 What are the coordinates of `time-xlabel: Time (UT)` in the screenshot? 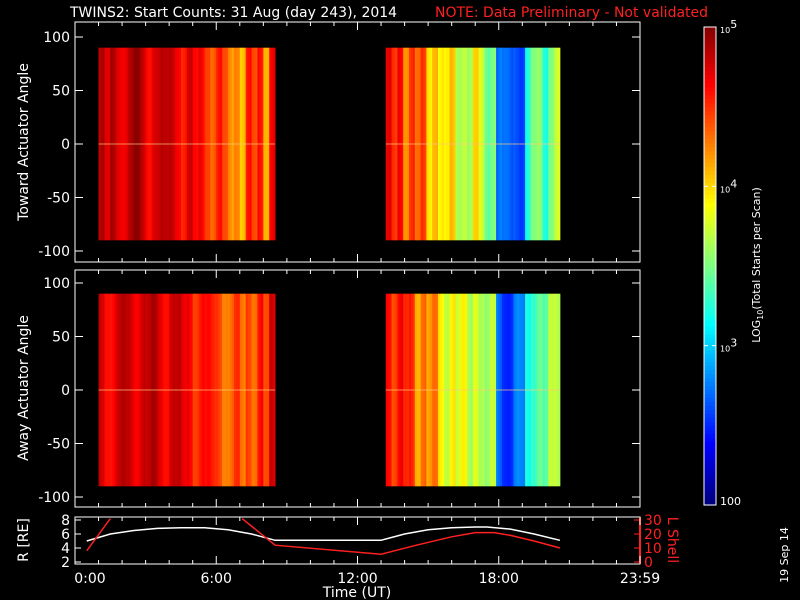 It's located at (356, 592).